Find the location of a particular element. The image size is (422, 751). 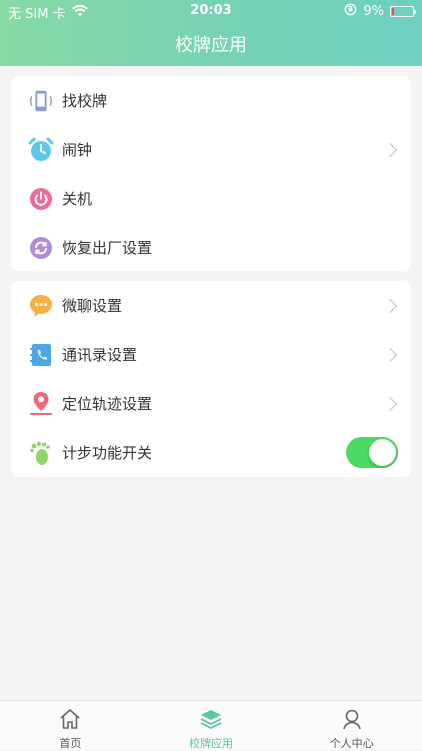

status-right: 9% is located at coordinates (380, 11).